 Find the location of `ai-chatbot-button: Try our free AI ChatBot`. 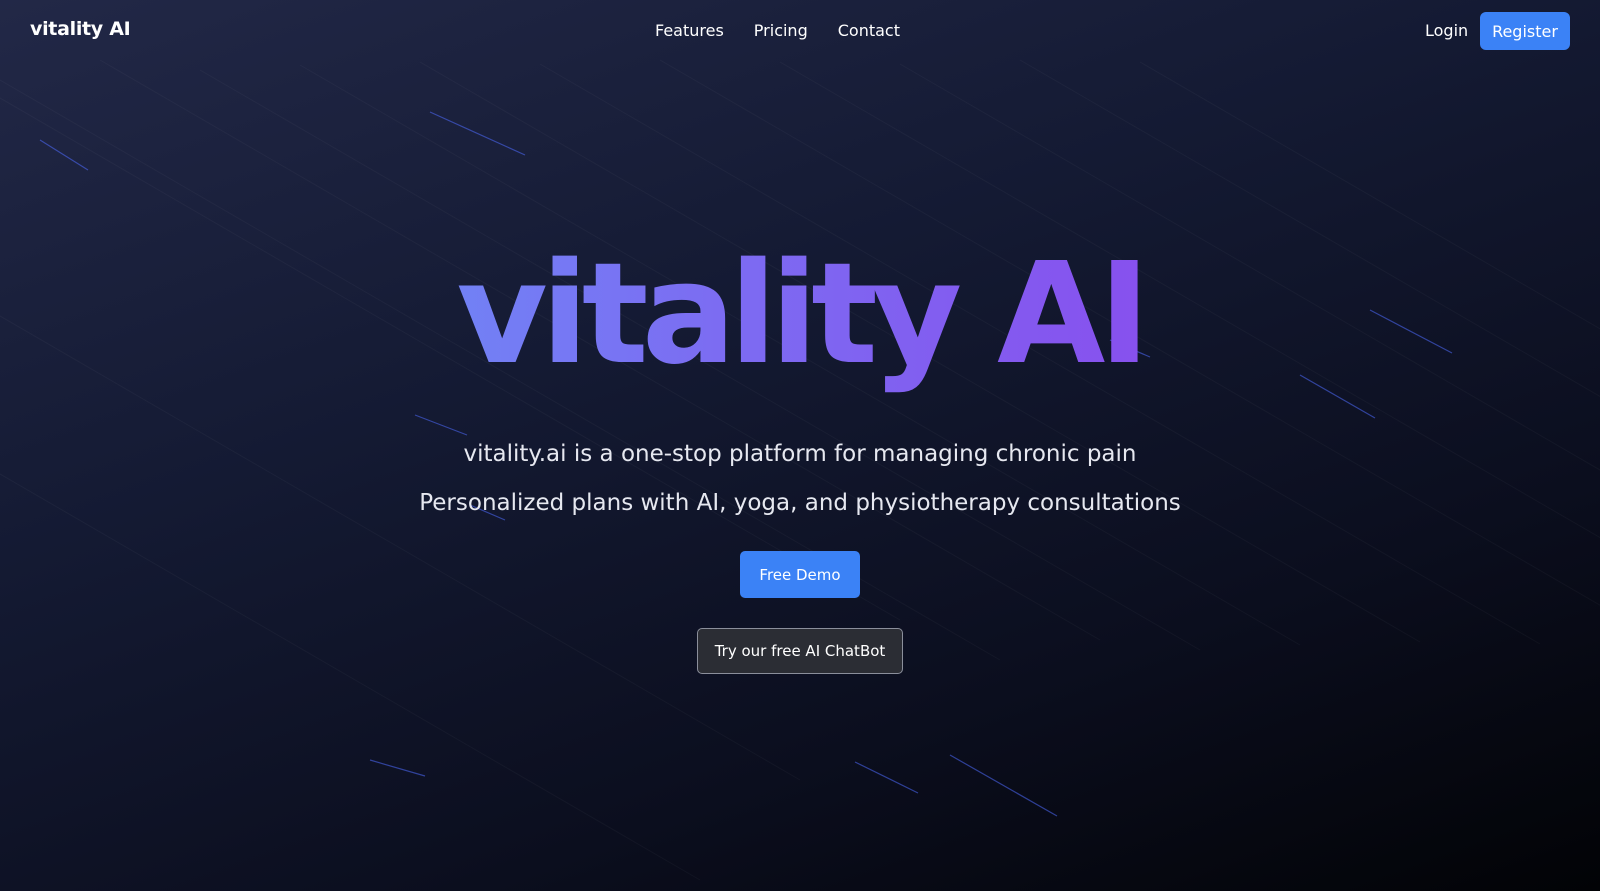

ai-chatbot-button: Try our free AI ChatBot is located at coordinates (800, 651).